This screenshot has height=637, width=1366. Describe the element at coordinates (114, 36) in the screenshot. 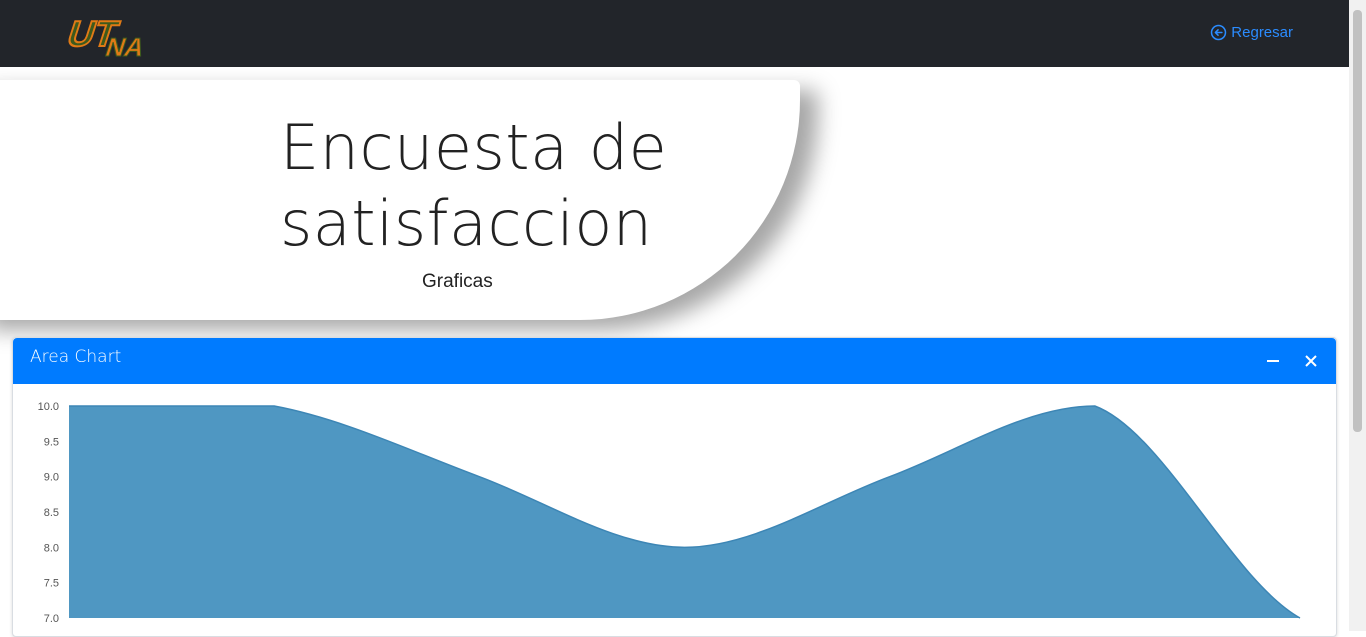

I see `utna-logo: UT NA` at that location.